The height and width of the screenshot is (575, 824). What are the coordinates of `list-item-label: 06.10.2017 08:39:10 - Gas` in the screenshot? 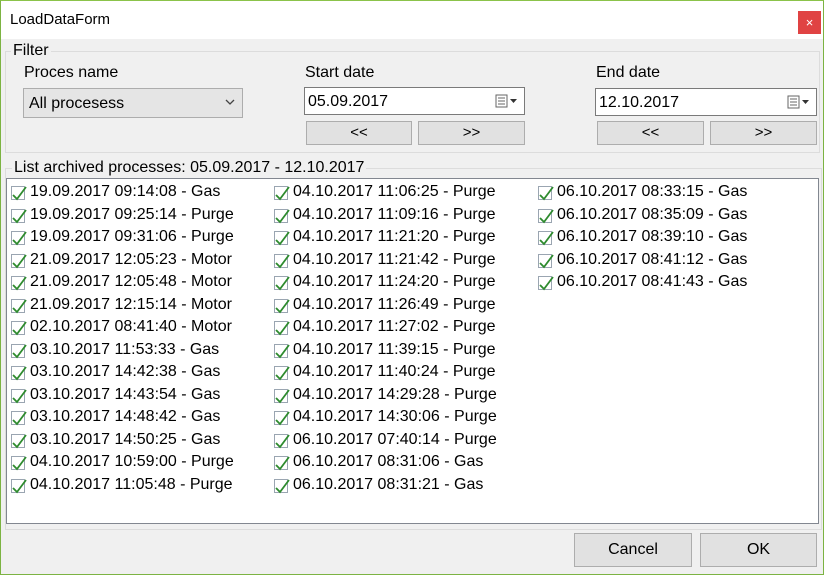 It's located at (652, 236).